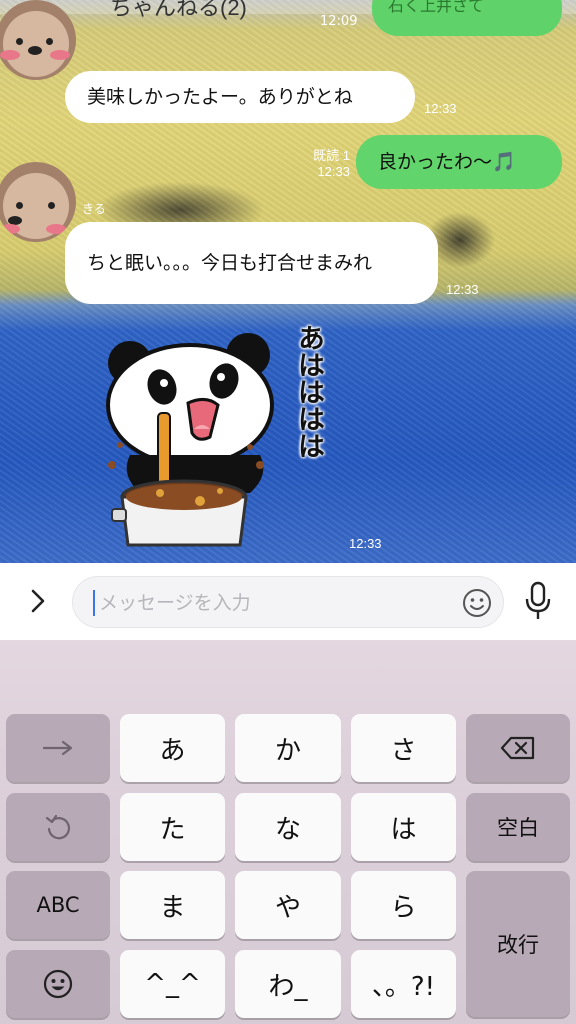  What do you see at coordinates (403, 905) in the screenshot?
I see `key-ra: ら` at bounding box center [403, 905].